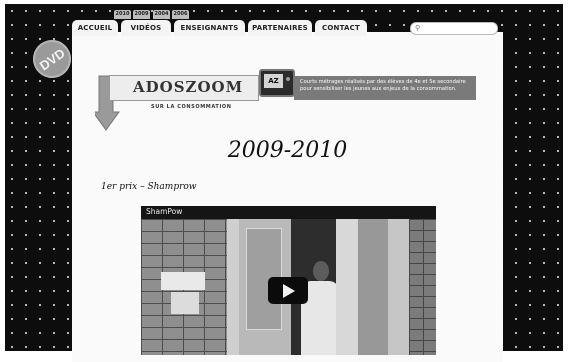 The width and height of the screenshot is (568, 362). I want to click on video-title: ShamPow, so click(164, 211).